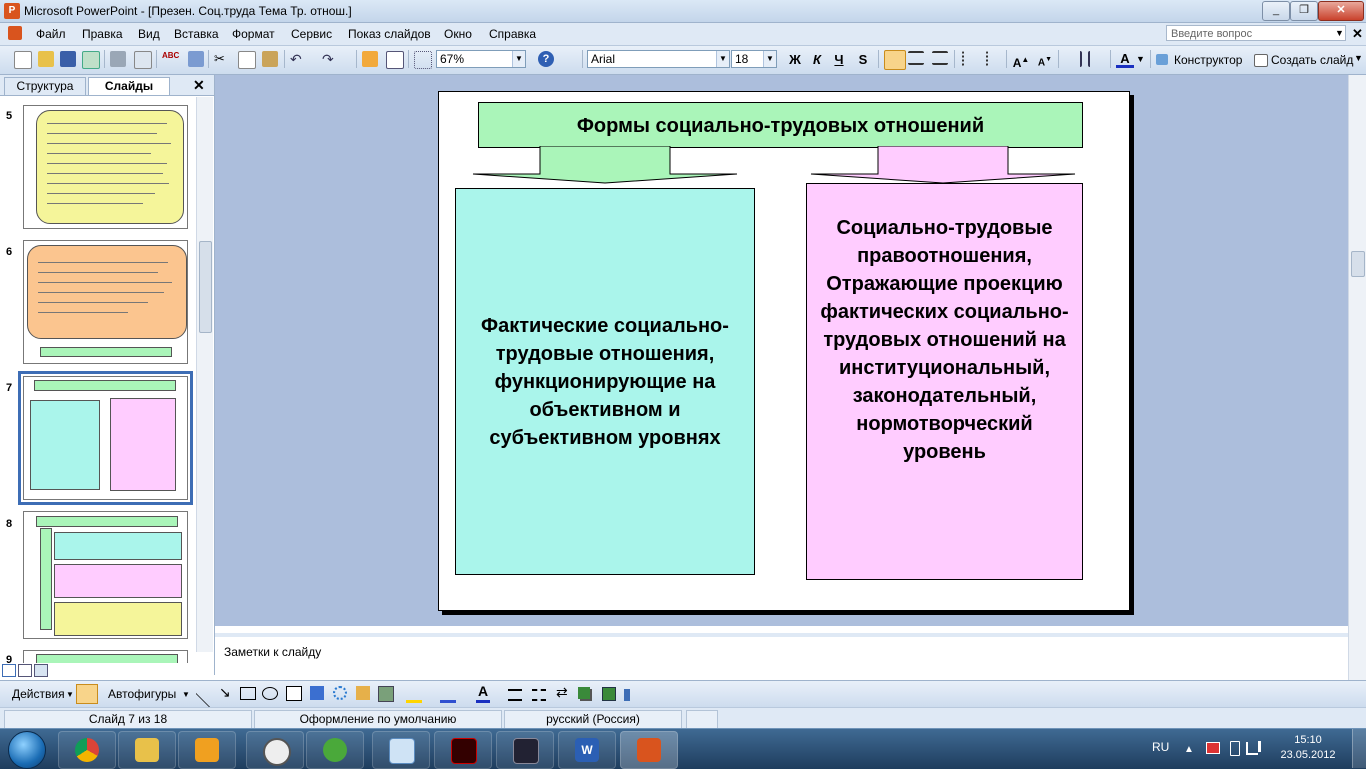  Describe the element at coordinates (754, 59) in the screenshot. I see `font-size-select: 18 ▼` at that location.